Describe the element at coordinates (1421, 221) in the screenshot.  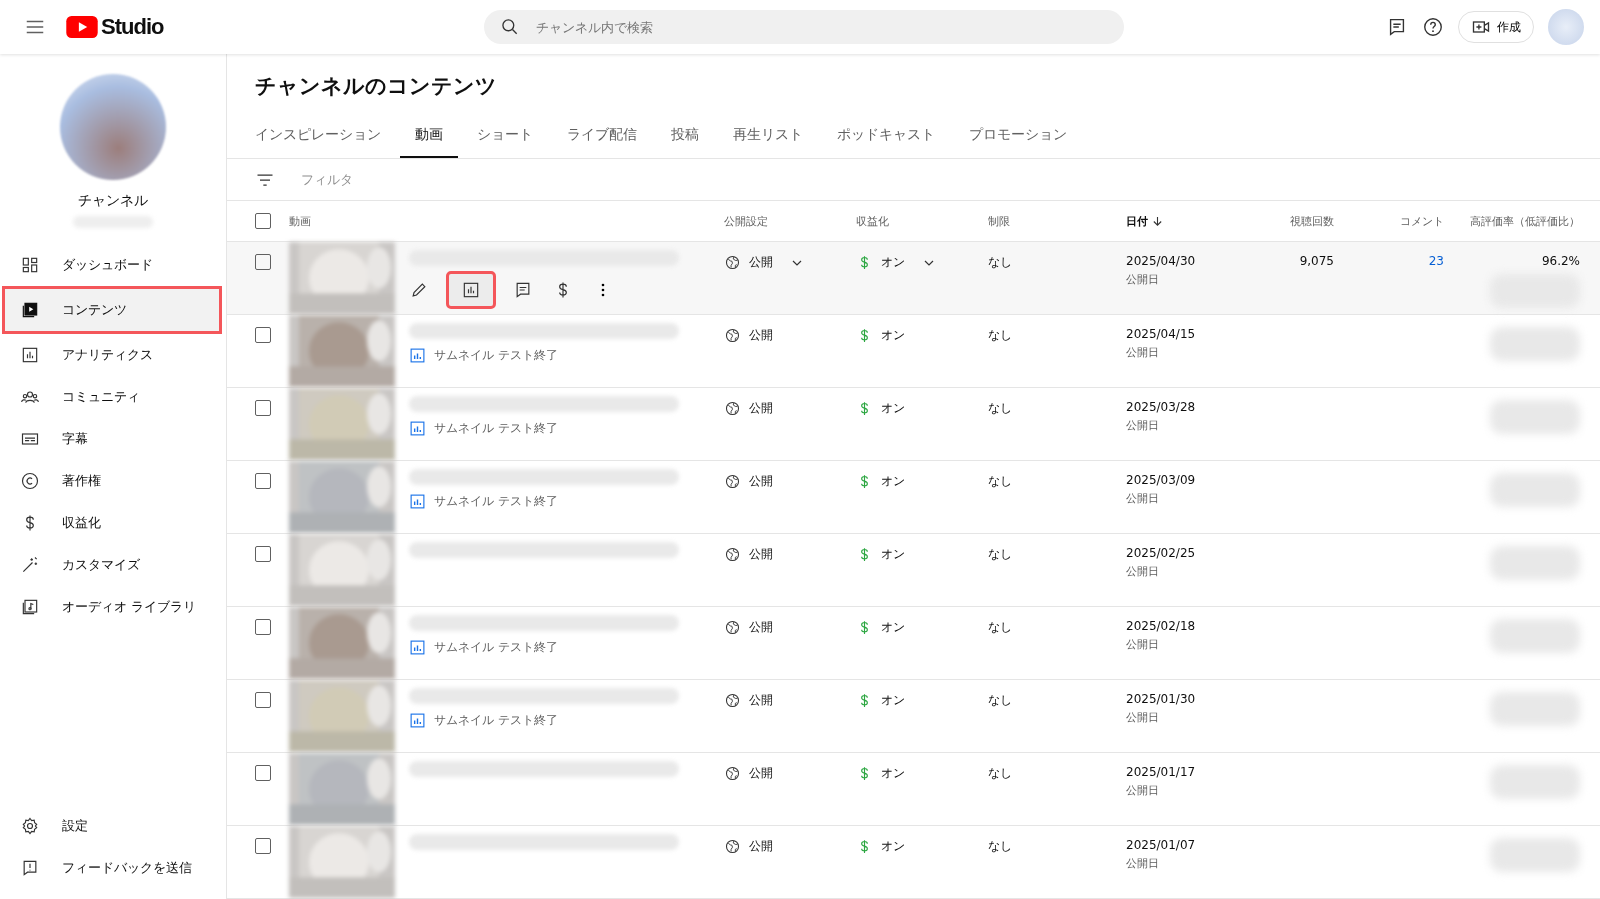
I see `column-header: コメント` at that location.